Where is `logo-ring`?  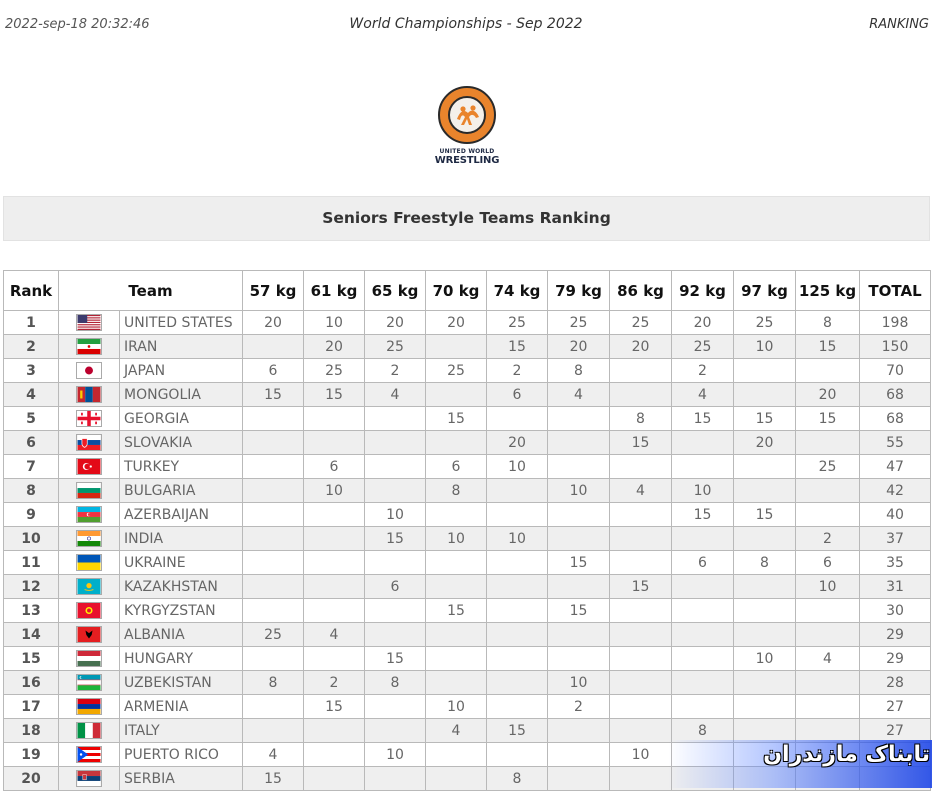 logo-ring is located at coordinates (467, 115).